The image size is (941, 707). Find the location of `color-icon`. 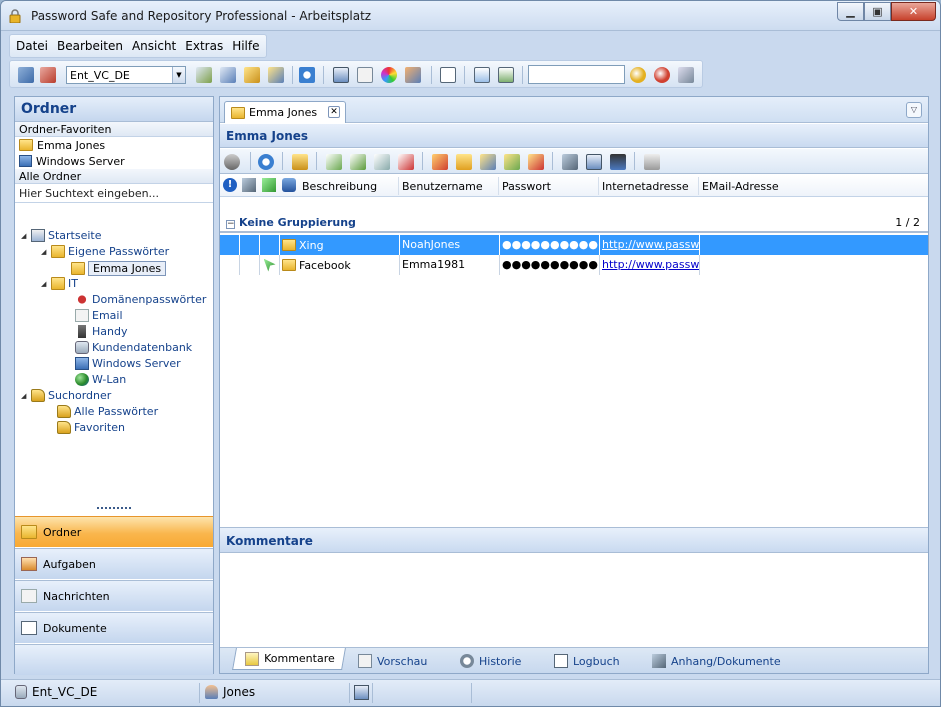

color-icon is located at coordinates (389, 75).